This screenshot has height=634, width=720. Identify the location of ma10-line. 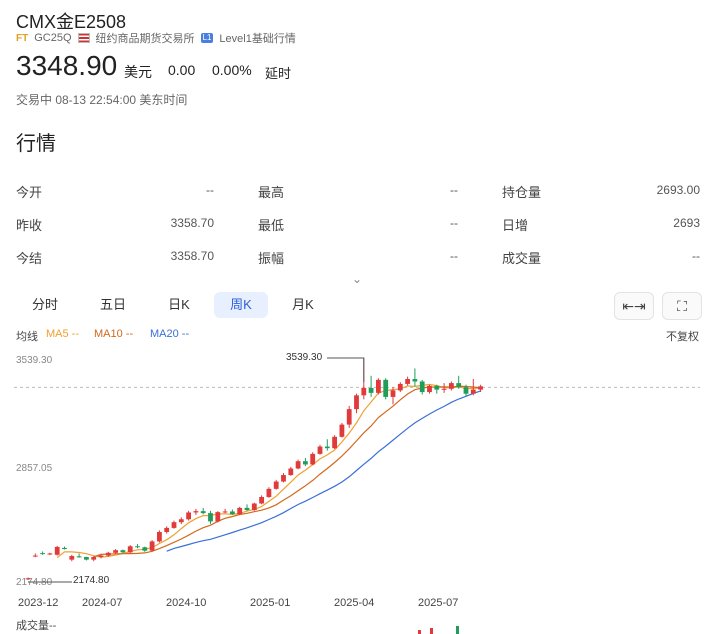
(287, 471).